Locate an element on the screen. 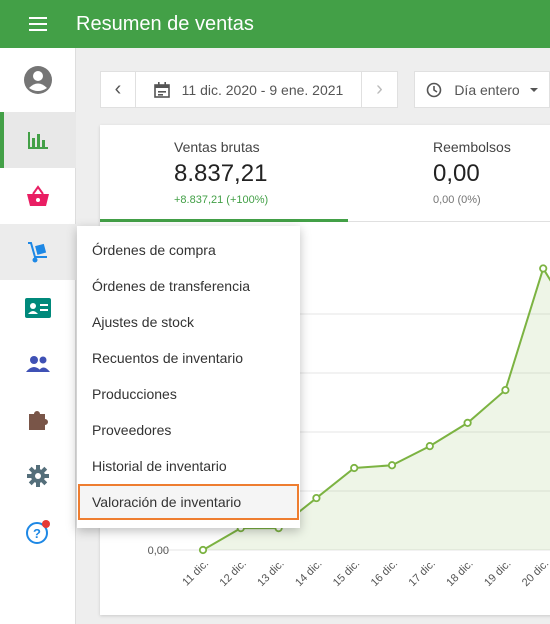 The height and width of the screenshot is (624, 550). x-tick-label: 11 dic. is located at coordinates (195, 573).